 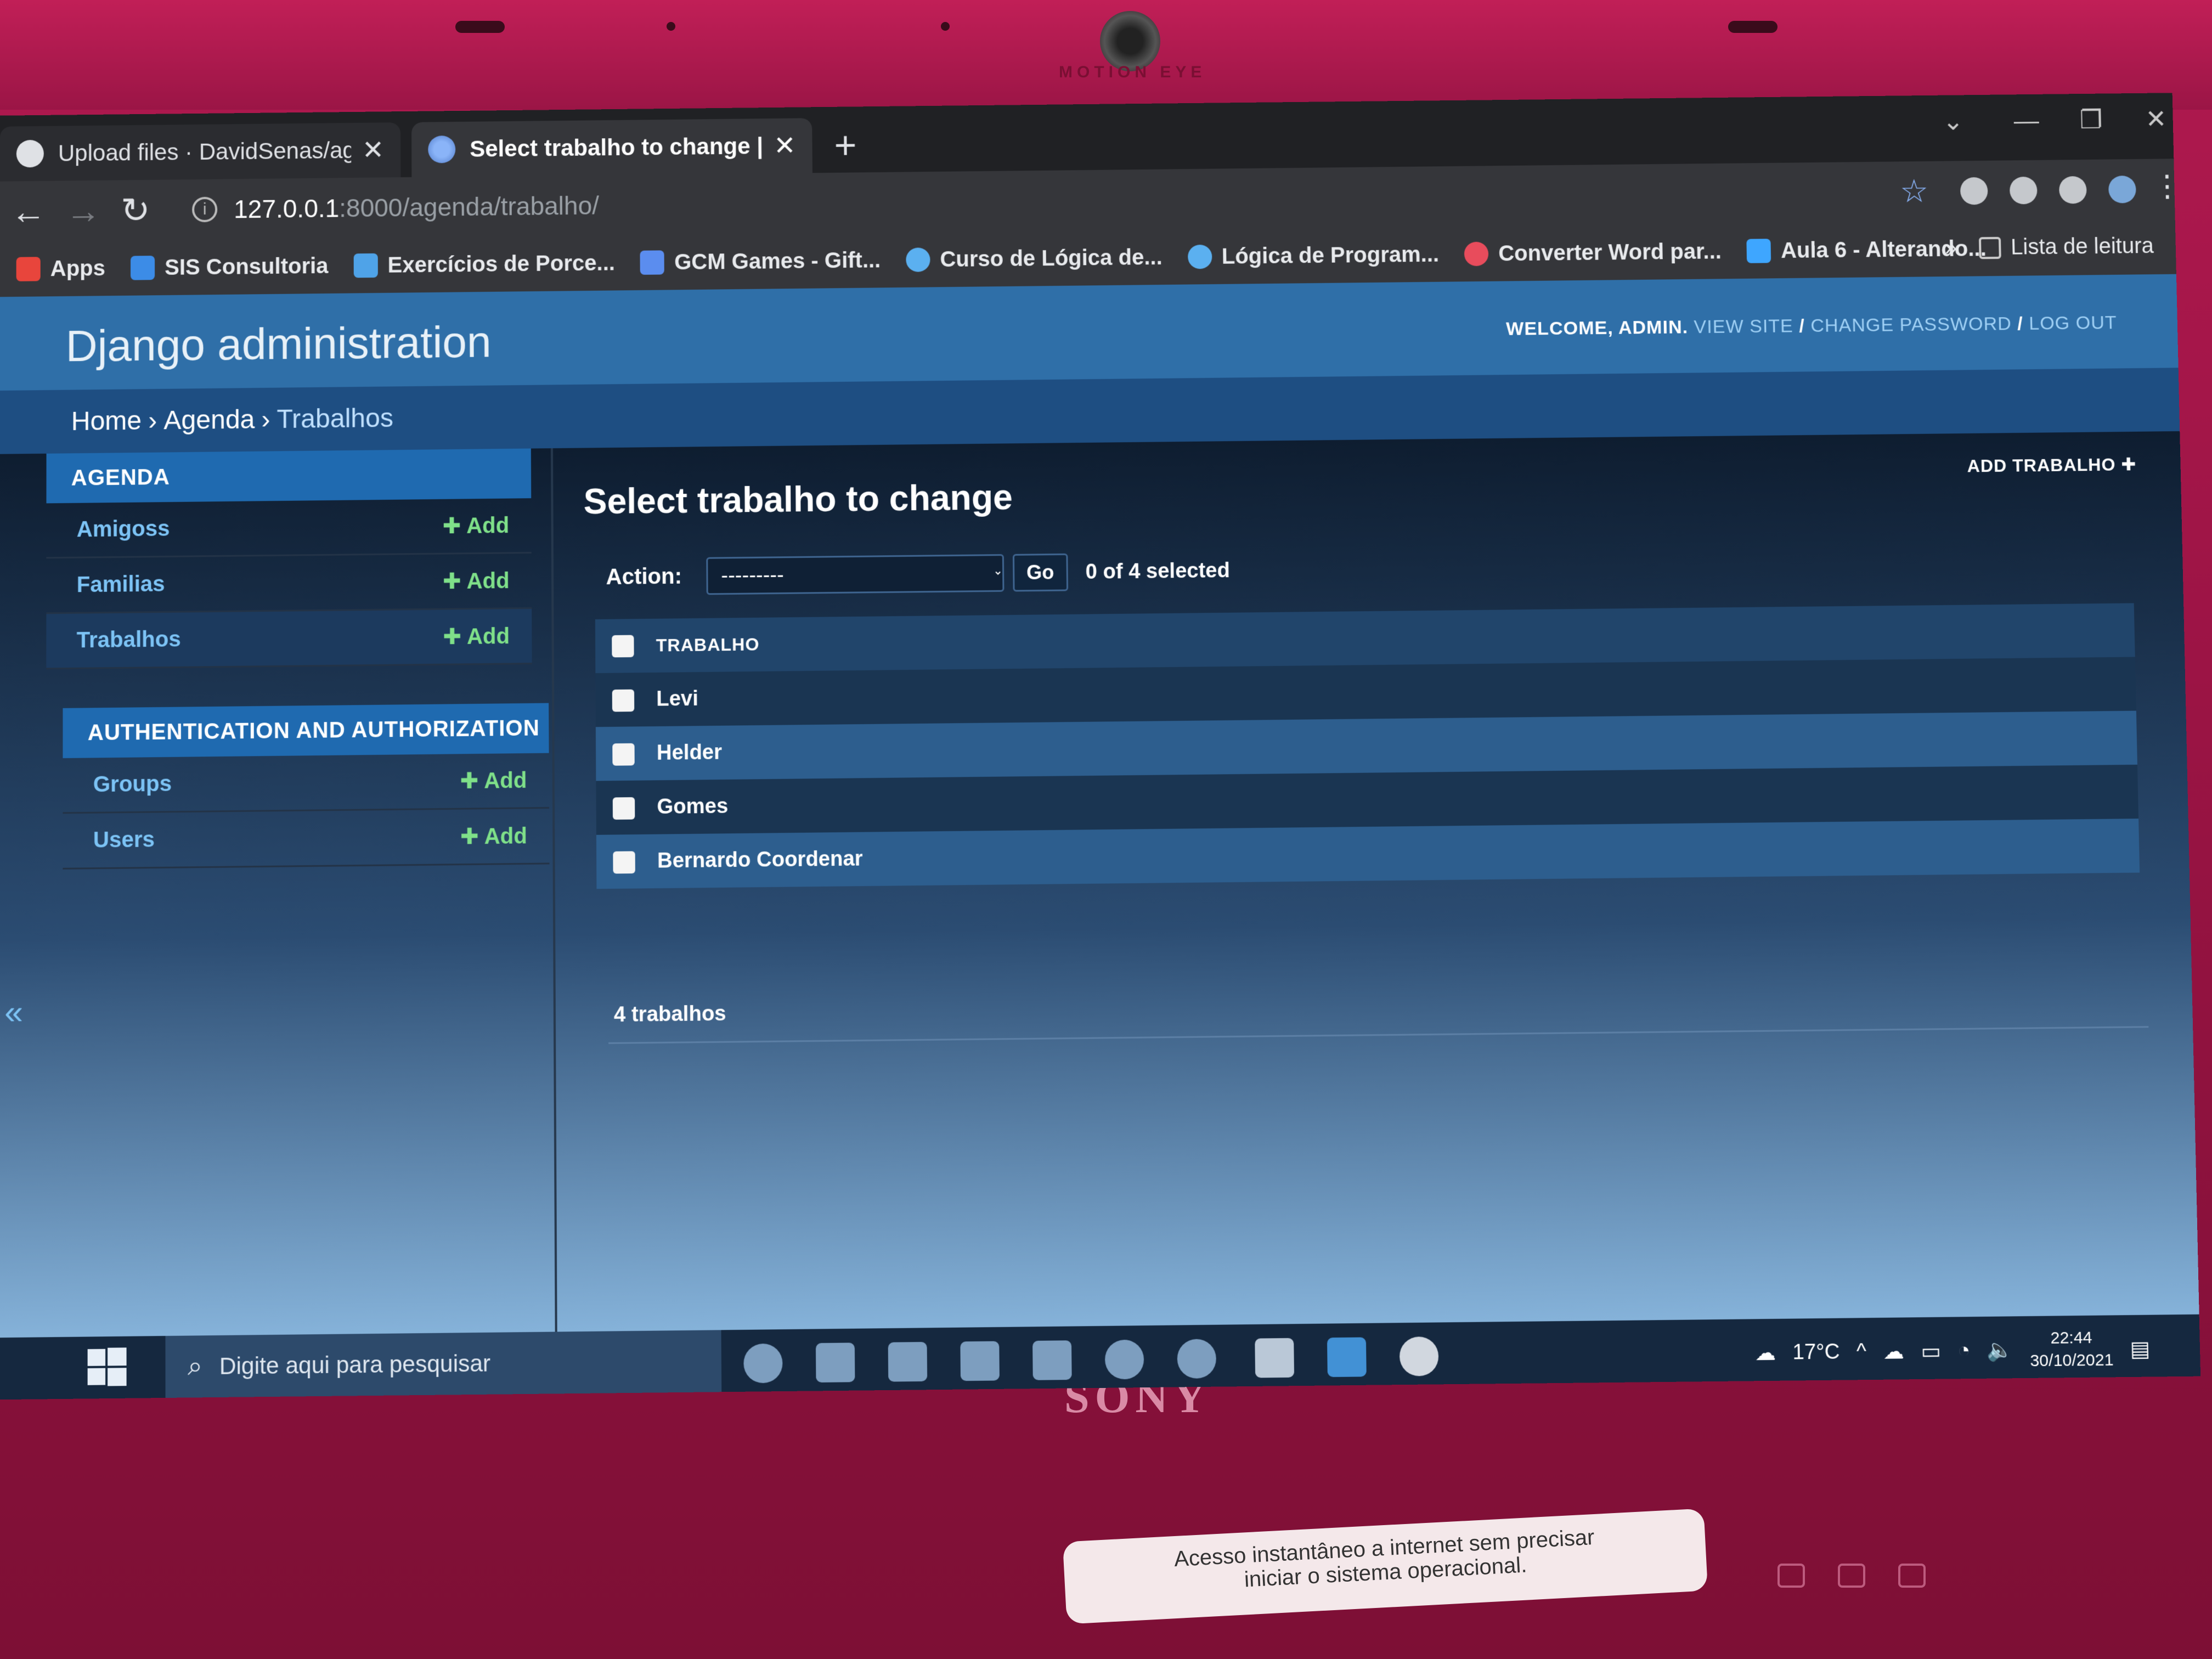 What do you see at coordinates (279, 344) in the screenshot?
I see `site-title: Django administration` at bounding box center [279, 344].